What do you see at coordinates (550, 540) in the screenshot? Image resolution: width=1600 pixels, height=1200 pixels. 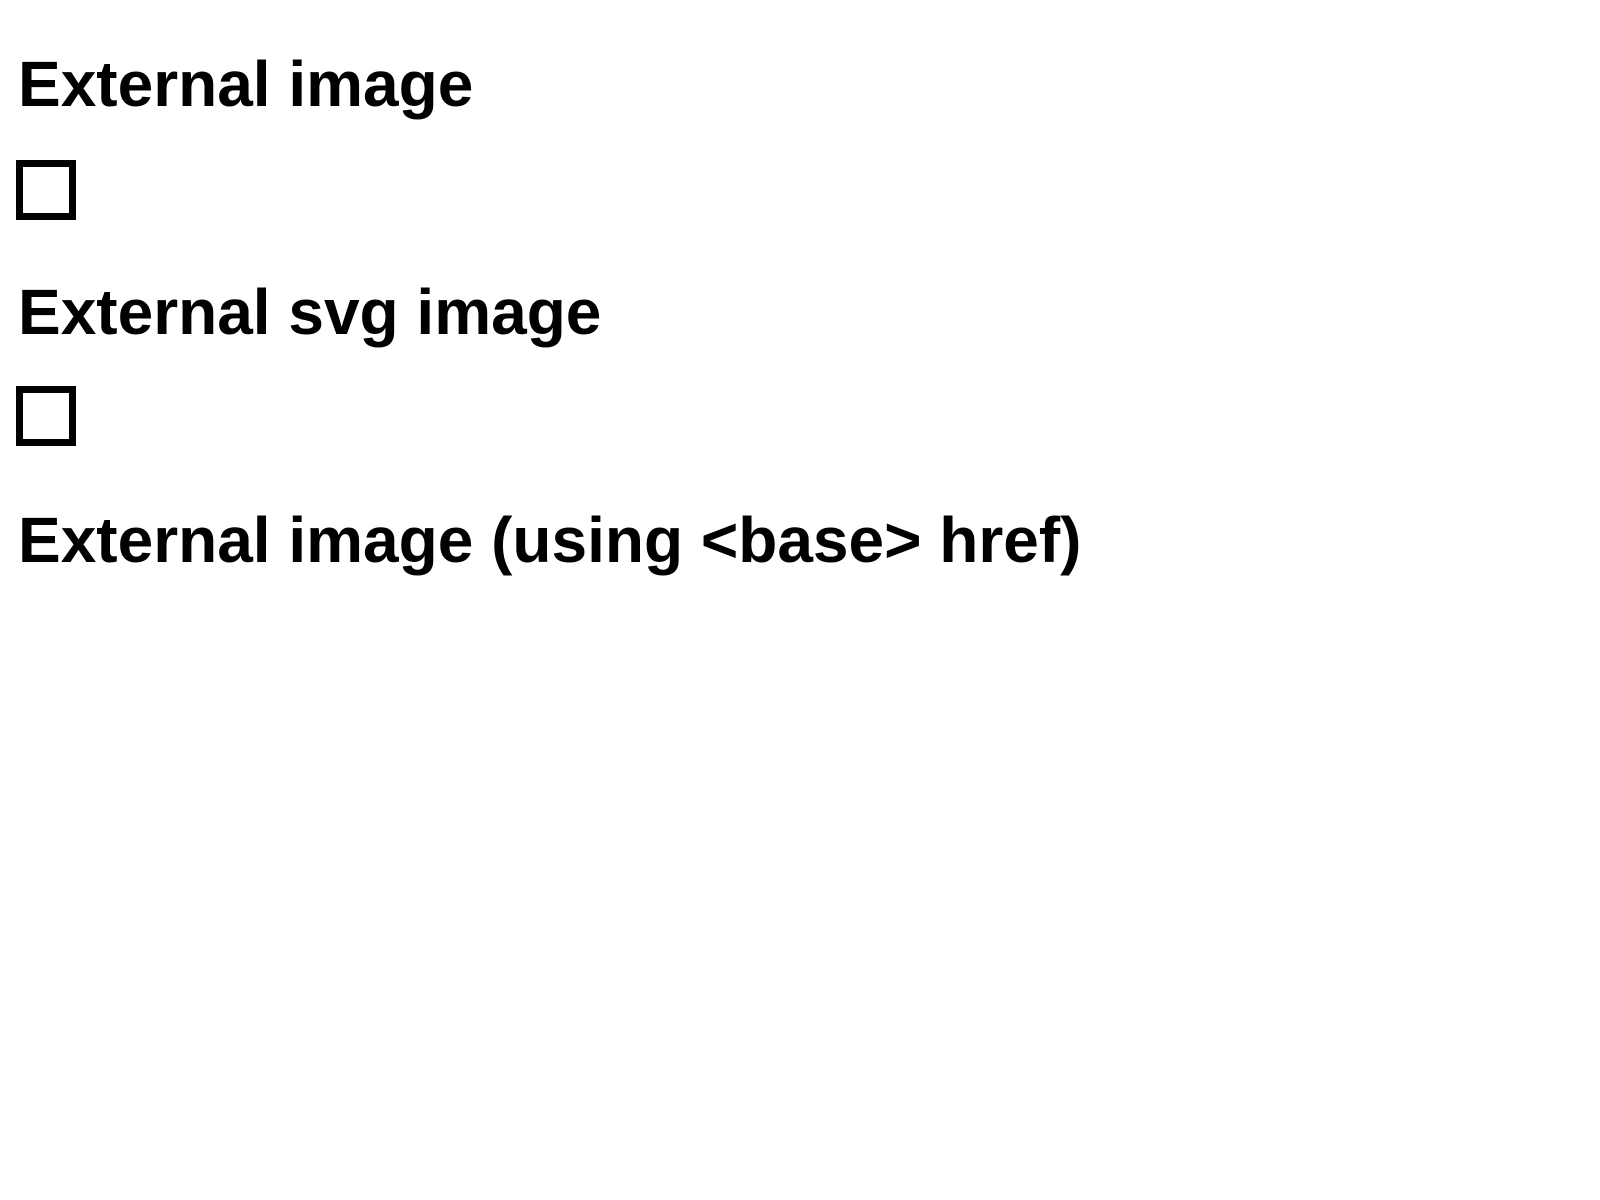 I see `section-heading-external-image-base-href: External image (using <base> href)` at bounding box center [550, 540].